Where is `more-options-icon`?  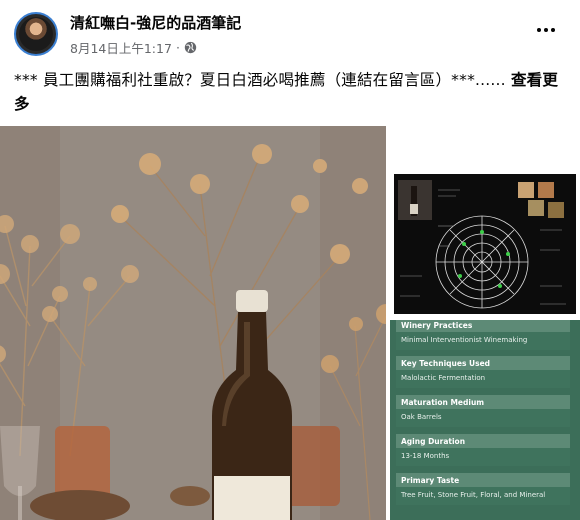
more-options-icon is located at coordinates (546, 30).